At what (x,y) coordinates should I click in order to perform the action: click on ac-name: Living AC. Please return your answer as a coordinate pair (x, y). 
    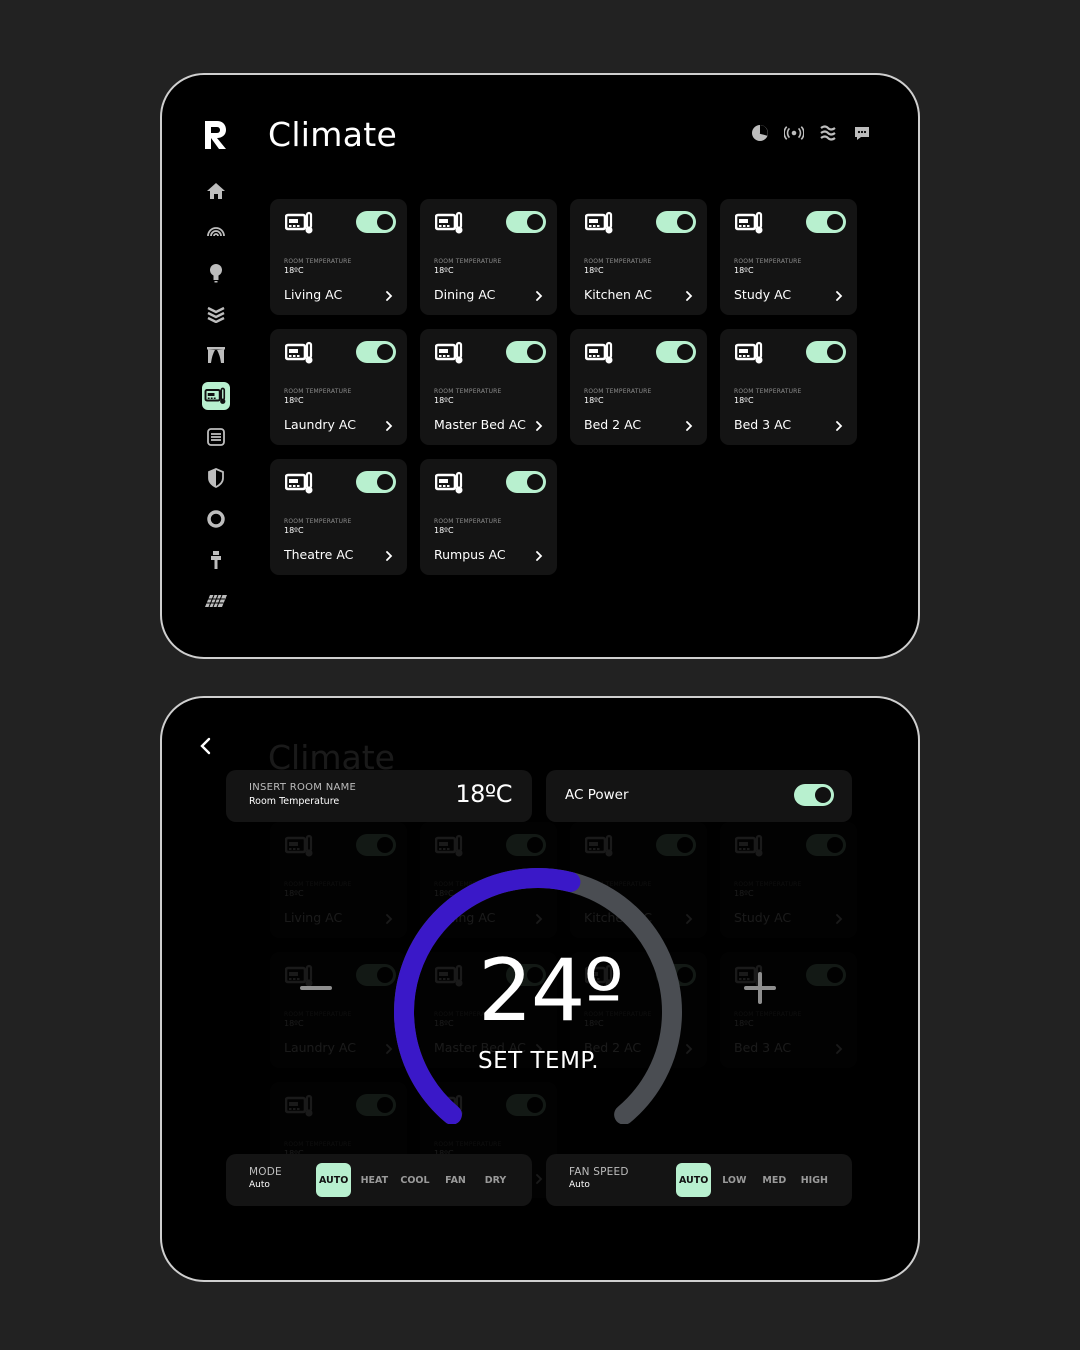
    Looking at the image, I should click on (313, 294).